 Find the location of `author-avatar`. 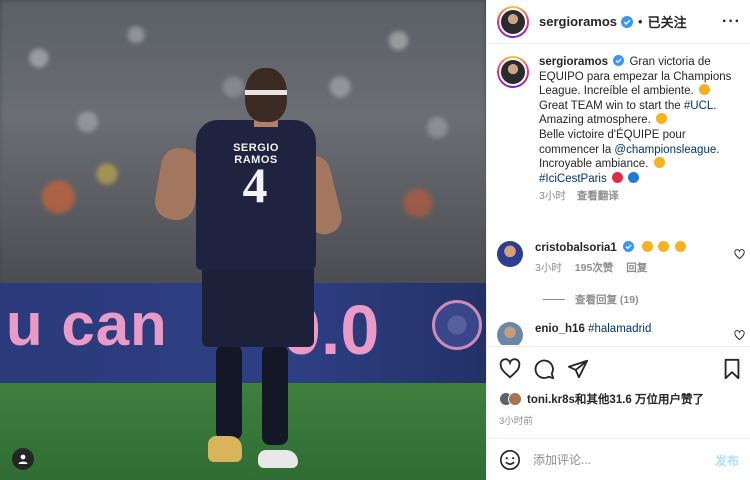

author-avatar is located at coordinates (513, 21).